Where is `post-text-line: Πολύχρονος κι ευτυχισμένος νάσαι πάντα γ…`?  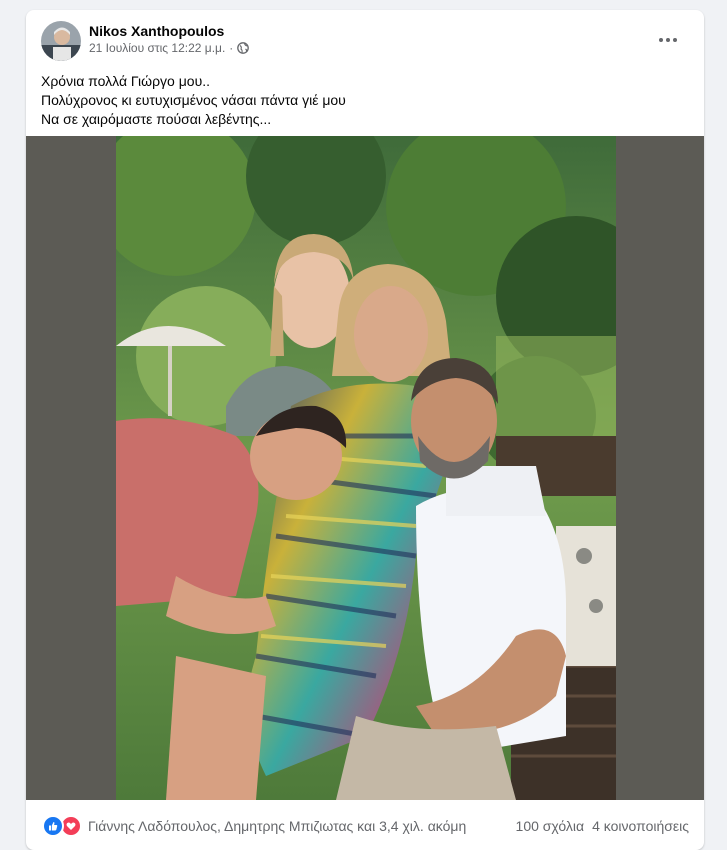 post-text-line: Πολύχρονος κι ευτυχισμένος νάσαι πάντα γ… is located at coordinates (193, 100).